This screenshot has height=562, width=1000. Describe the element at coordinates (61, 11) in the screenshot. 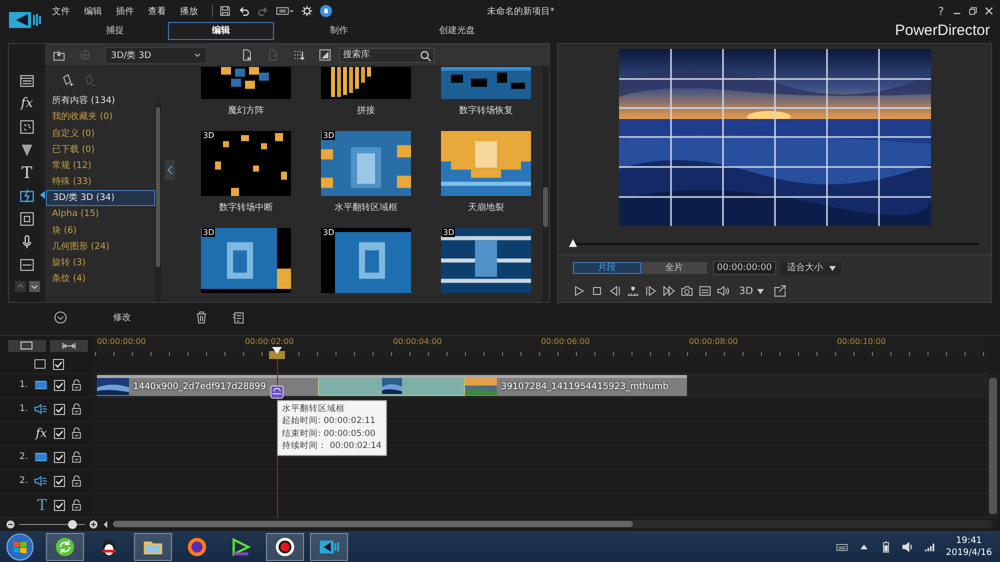

I see `menu-item: 文件` at that location.